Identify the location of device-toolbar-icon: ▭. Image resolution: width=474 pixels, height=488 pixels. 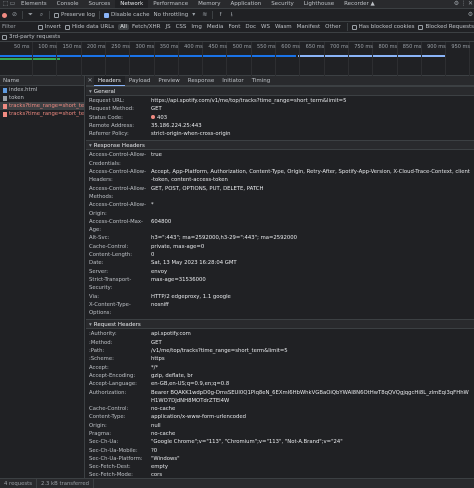
(12, 4).